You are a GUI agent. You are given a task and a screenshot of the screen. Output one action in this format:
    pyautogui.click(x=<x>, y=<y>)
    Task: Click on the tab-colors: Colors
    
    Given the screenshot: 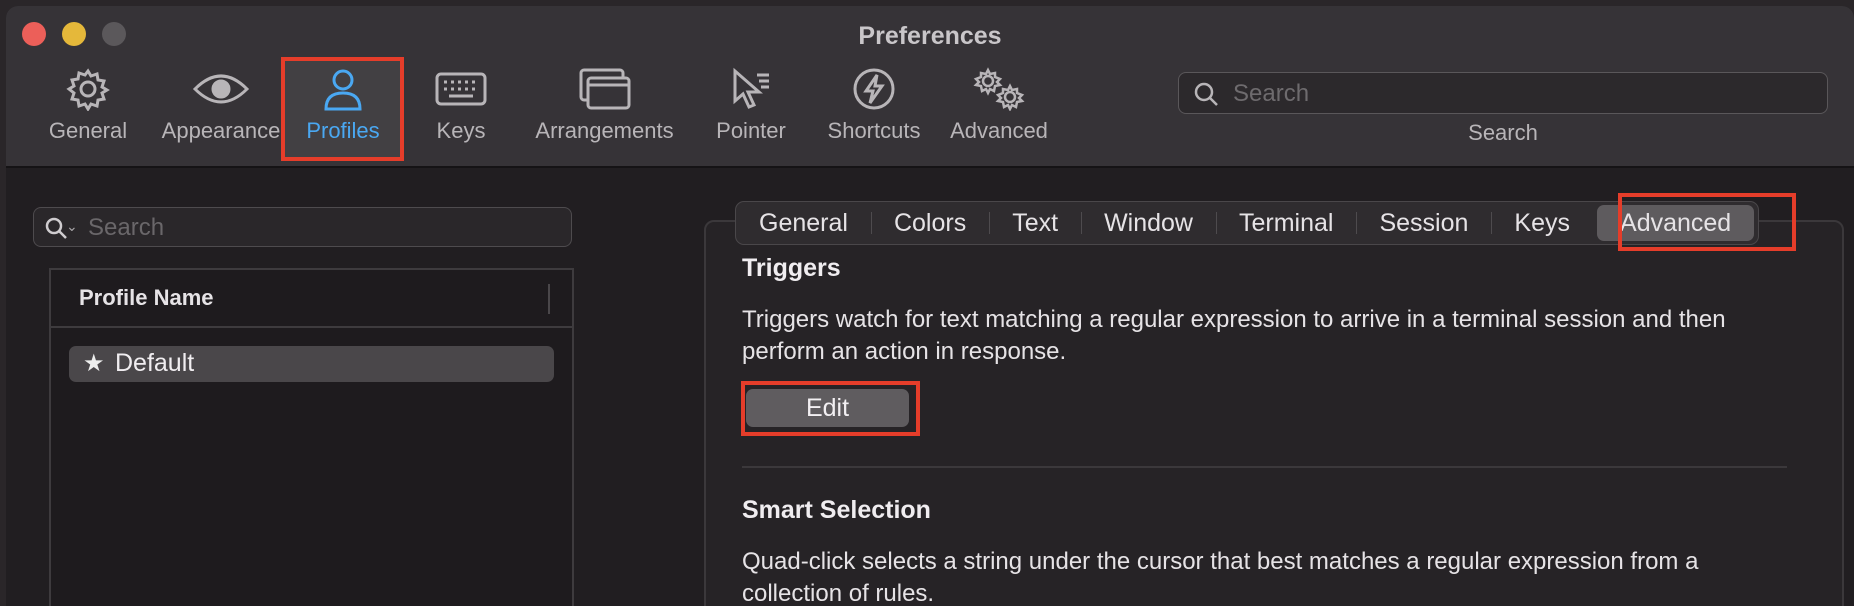 What is the action you would take?
    pyautogui.click(x=929, y=223)
    